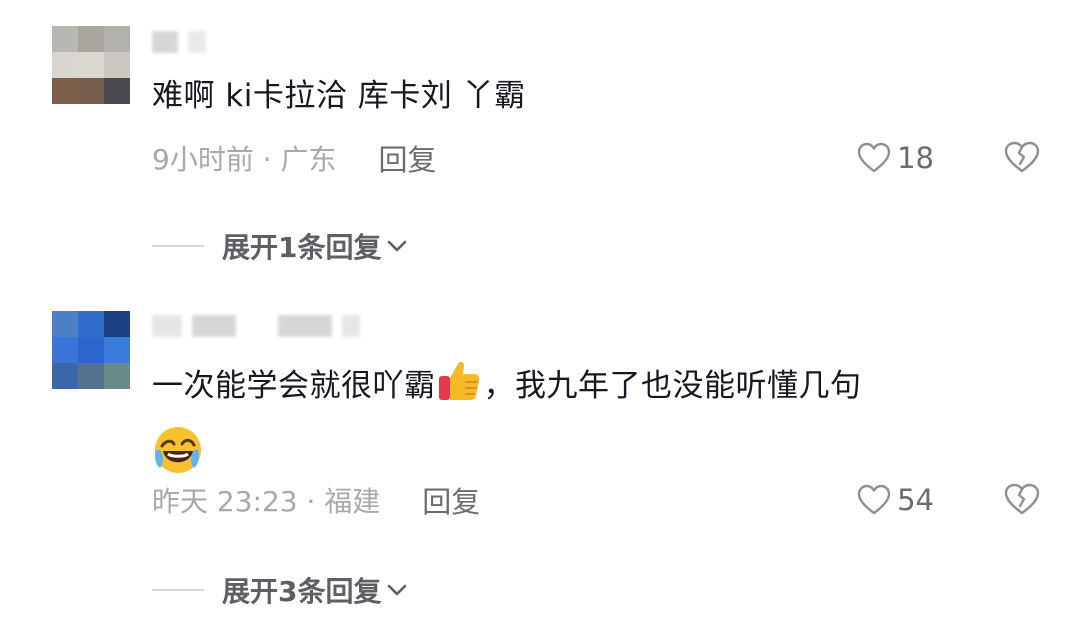 The height and width of the screenshot is (637, 1080). I want to click on expand-label: 展开3条回复, so click(302, 591).